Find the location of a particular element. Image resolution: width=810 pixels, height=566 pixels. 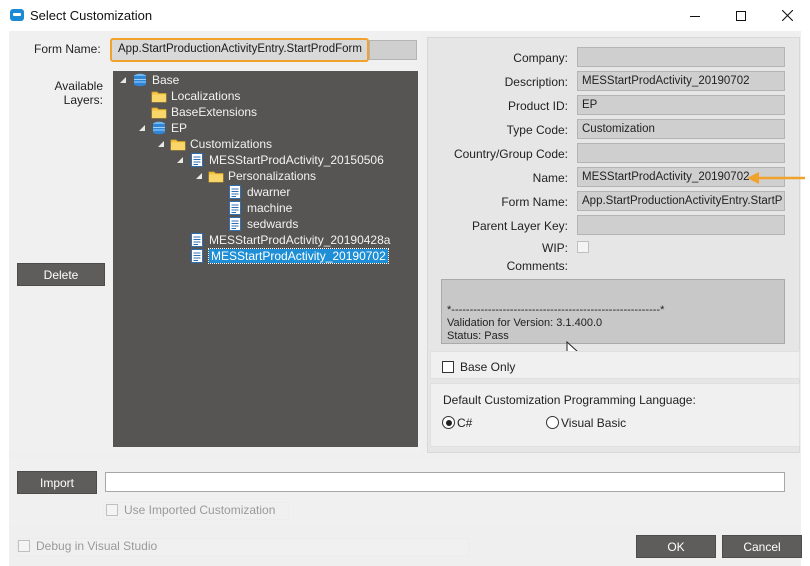

company-label: Company: is located at coordinates (540, 58).